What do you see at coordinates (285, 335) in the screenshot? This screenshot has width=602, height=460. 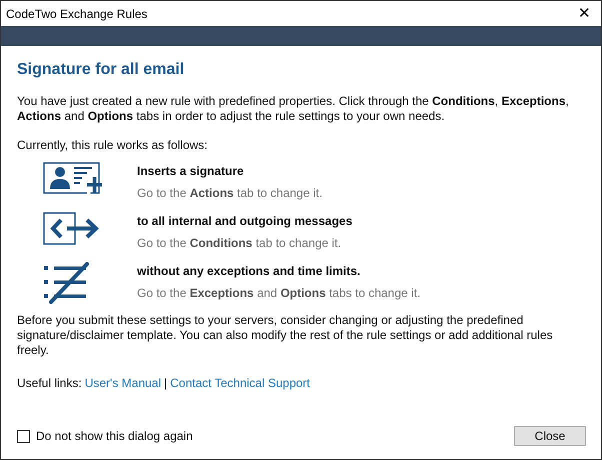 I see `note-text: Before you submit these settings to your servers, consider changing or adjusting the predefined signature/disclaimer template. You can also modify the rest of the rule settings or add additional rules freely.` at bounding box center [285, 335].